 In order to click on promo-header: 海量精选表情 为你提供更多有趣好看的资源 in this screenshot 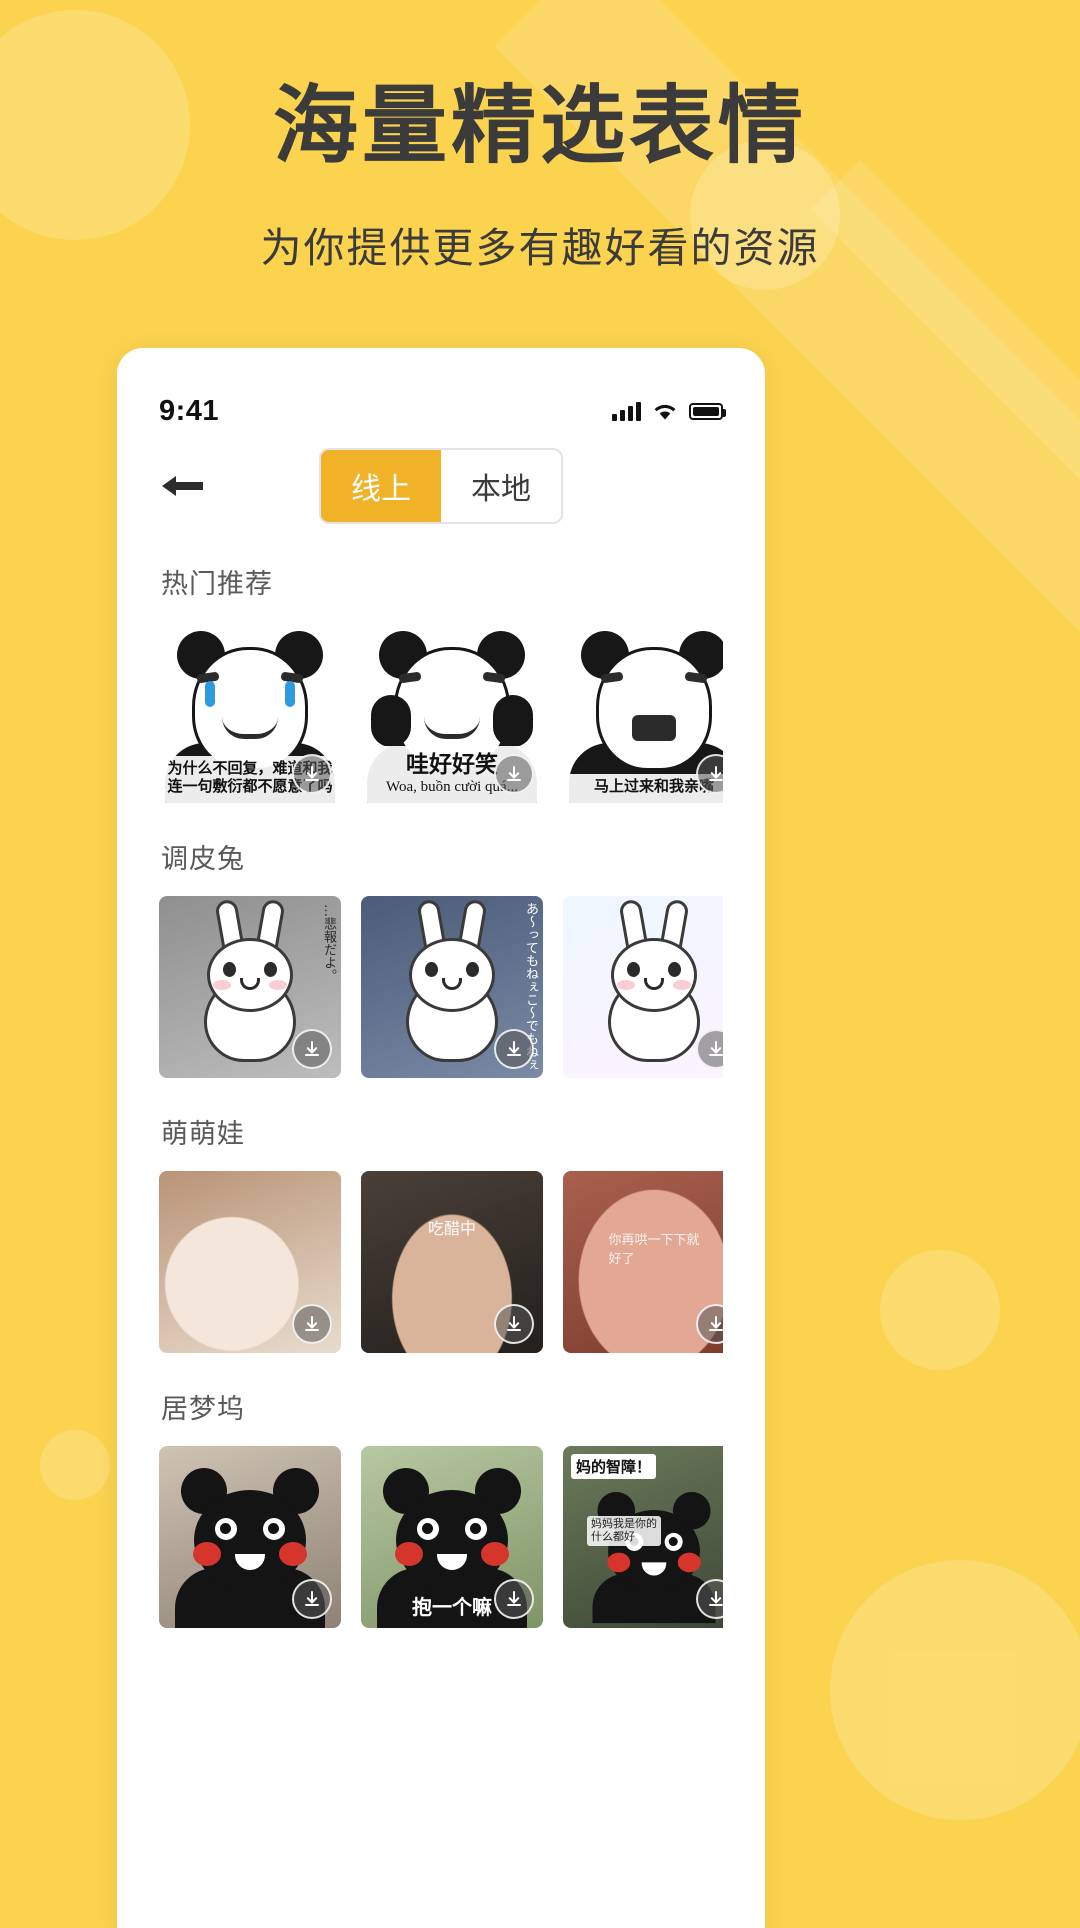, I will do `click(540, 137)`.